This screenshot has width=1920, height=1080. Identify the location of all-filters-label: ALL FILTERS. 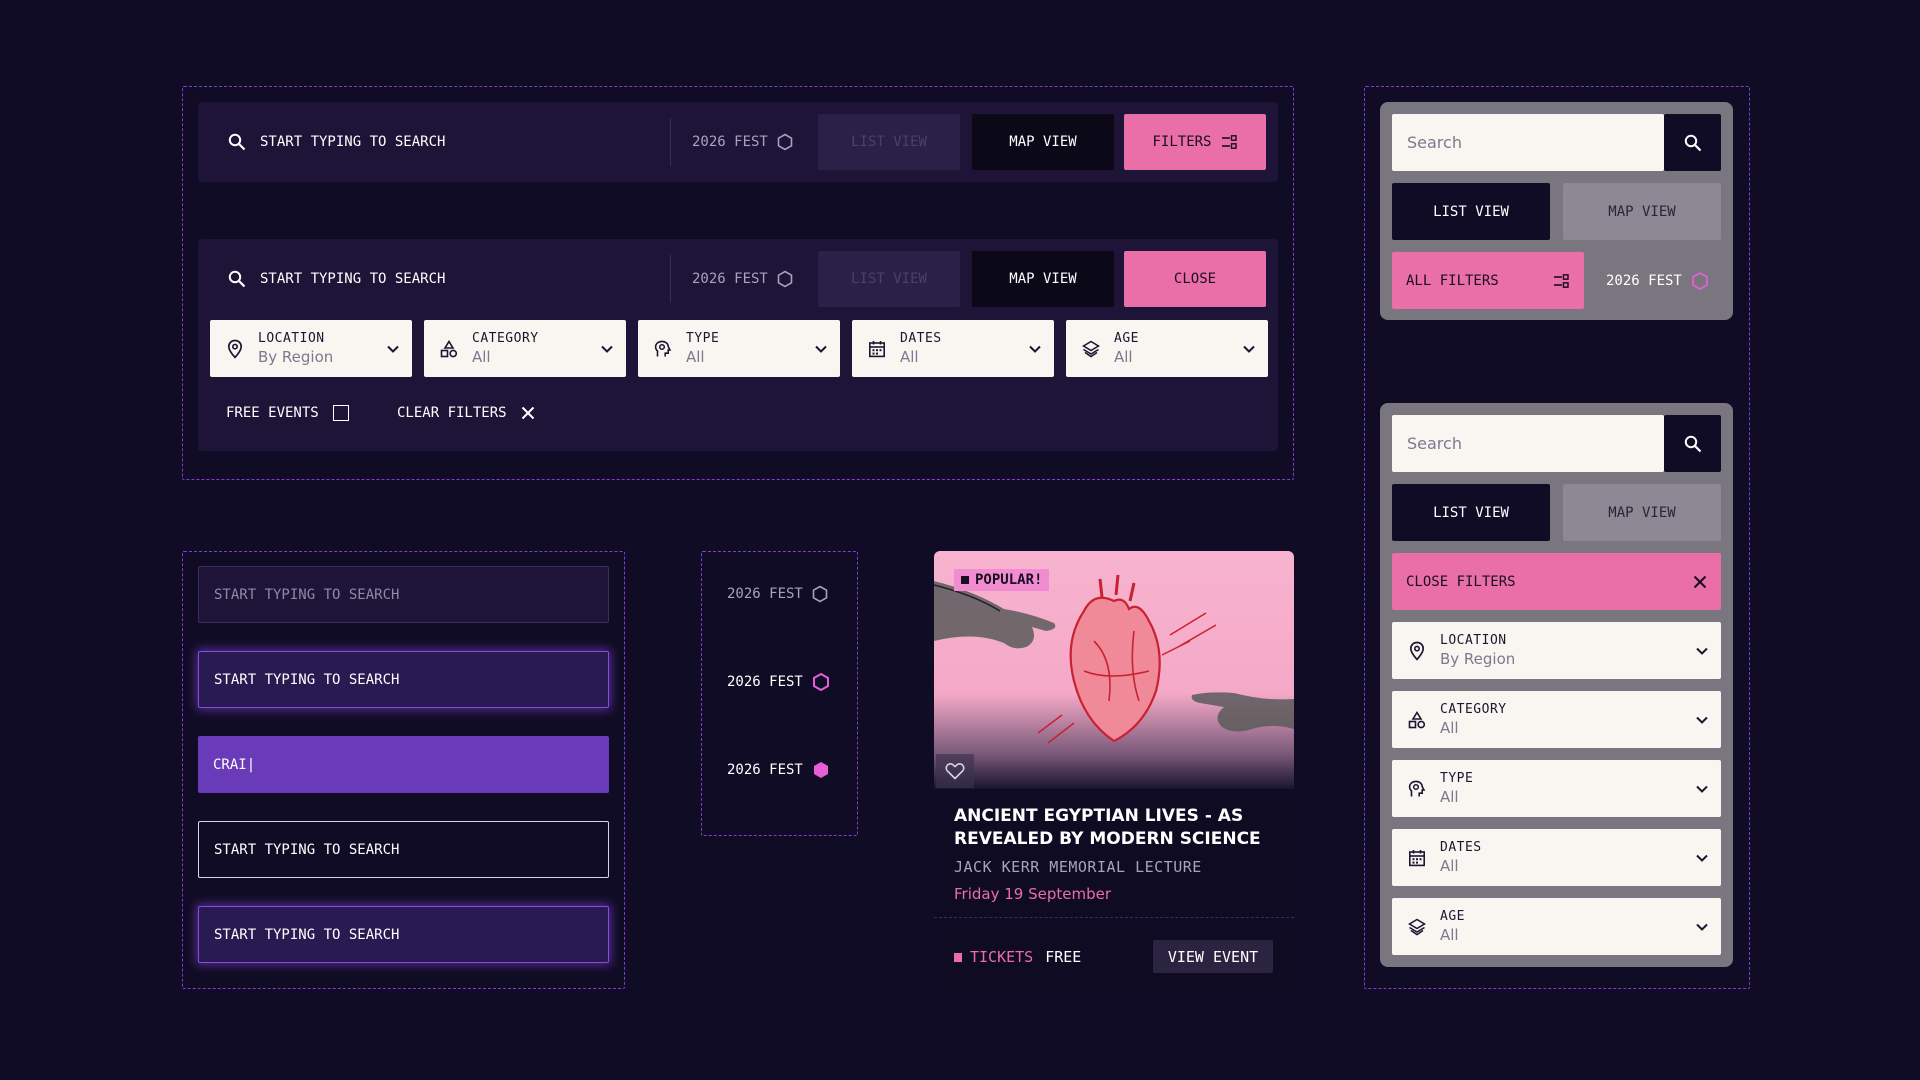
(1452, 280).